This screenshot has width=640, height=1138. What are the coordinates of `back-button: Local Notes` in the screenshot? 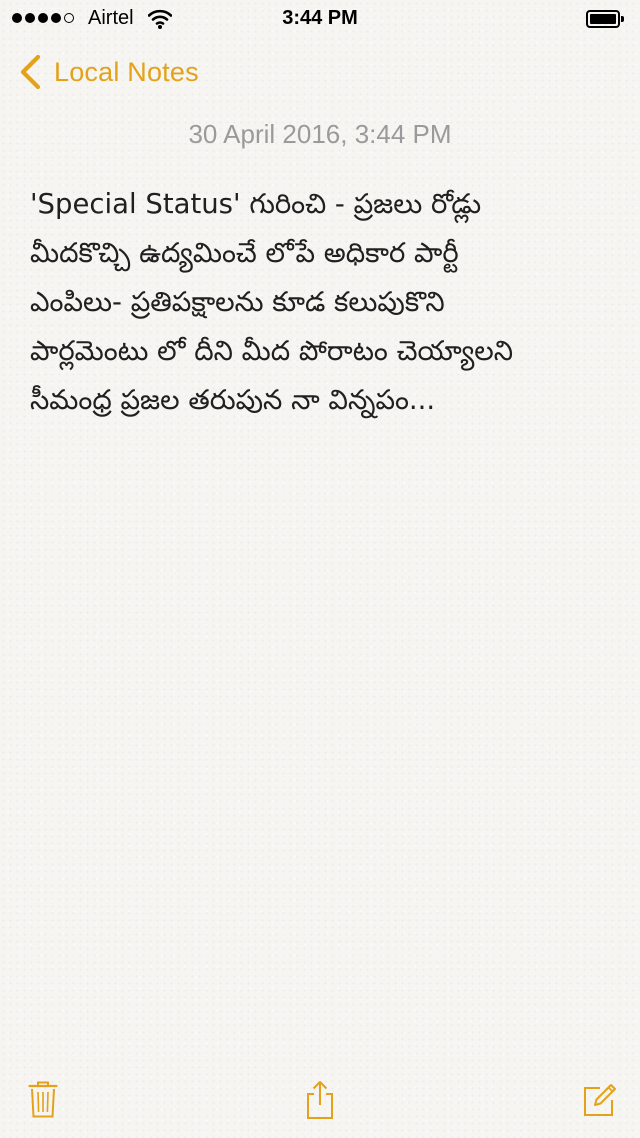 It's located at (107, 72).